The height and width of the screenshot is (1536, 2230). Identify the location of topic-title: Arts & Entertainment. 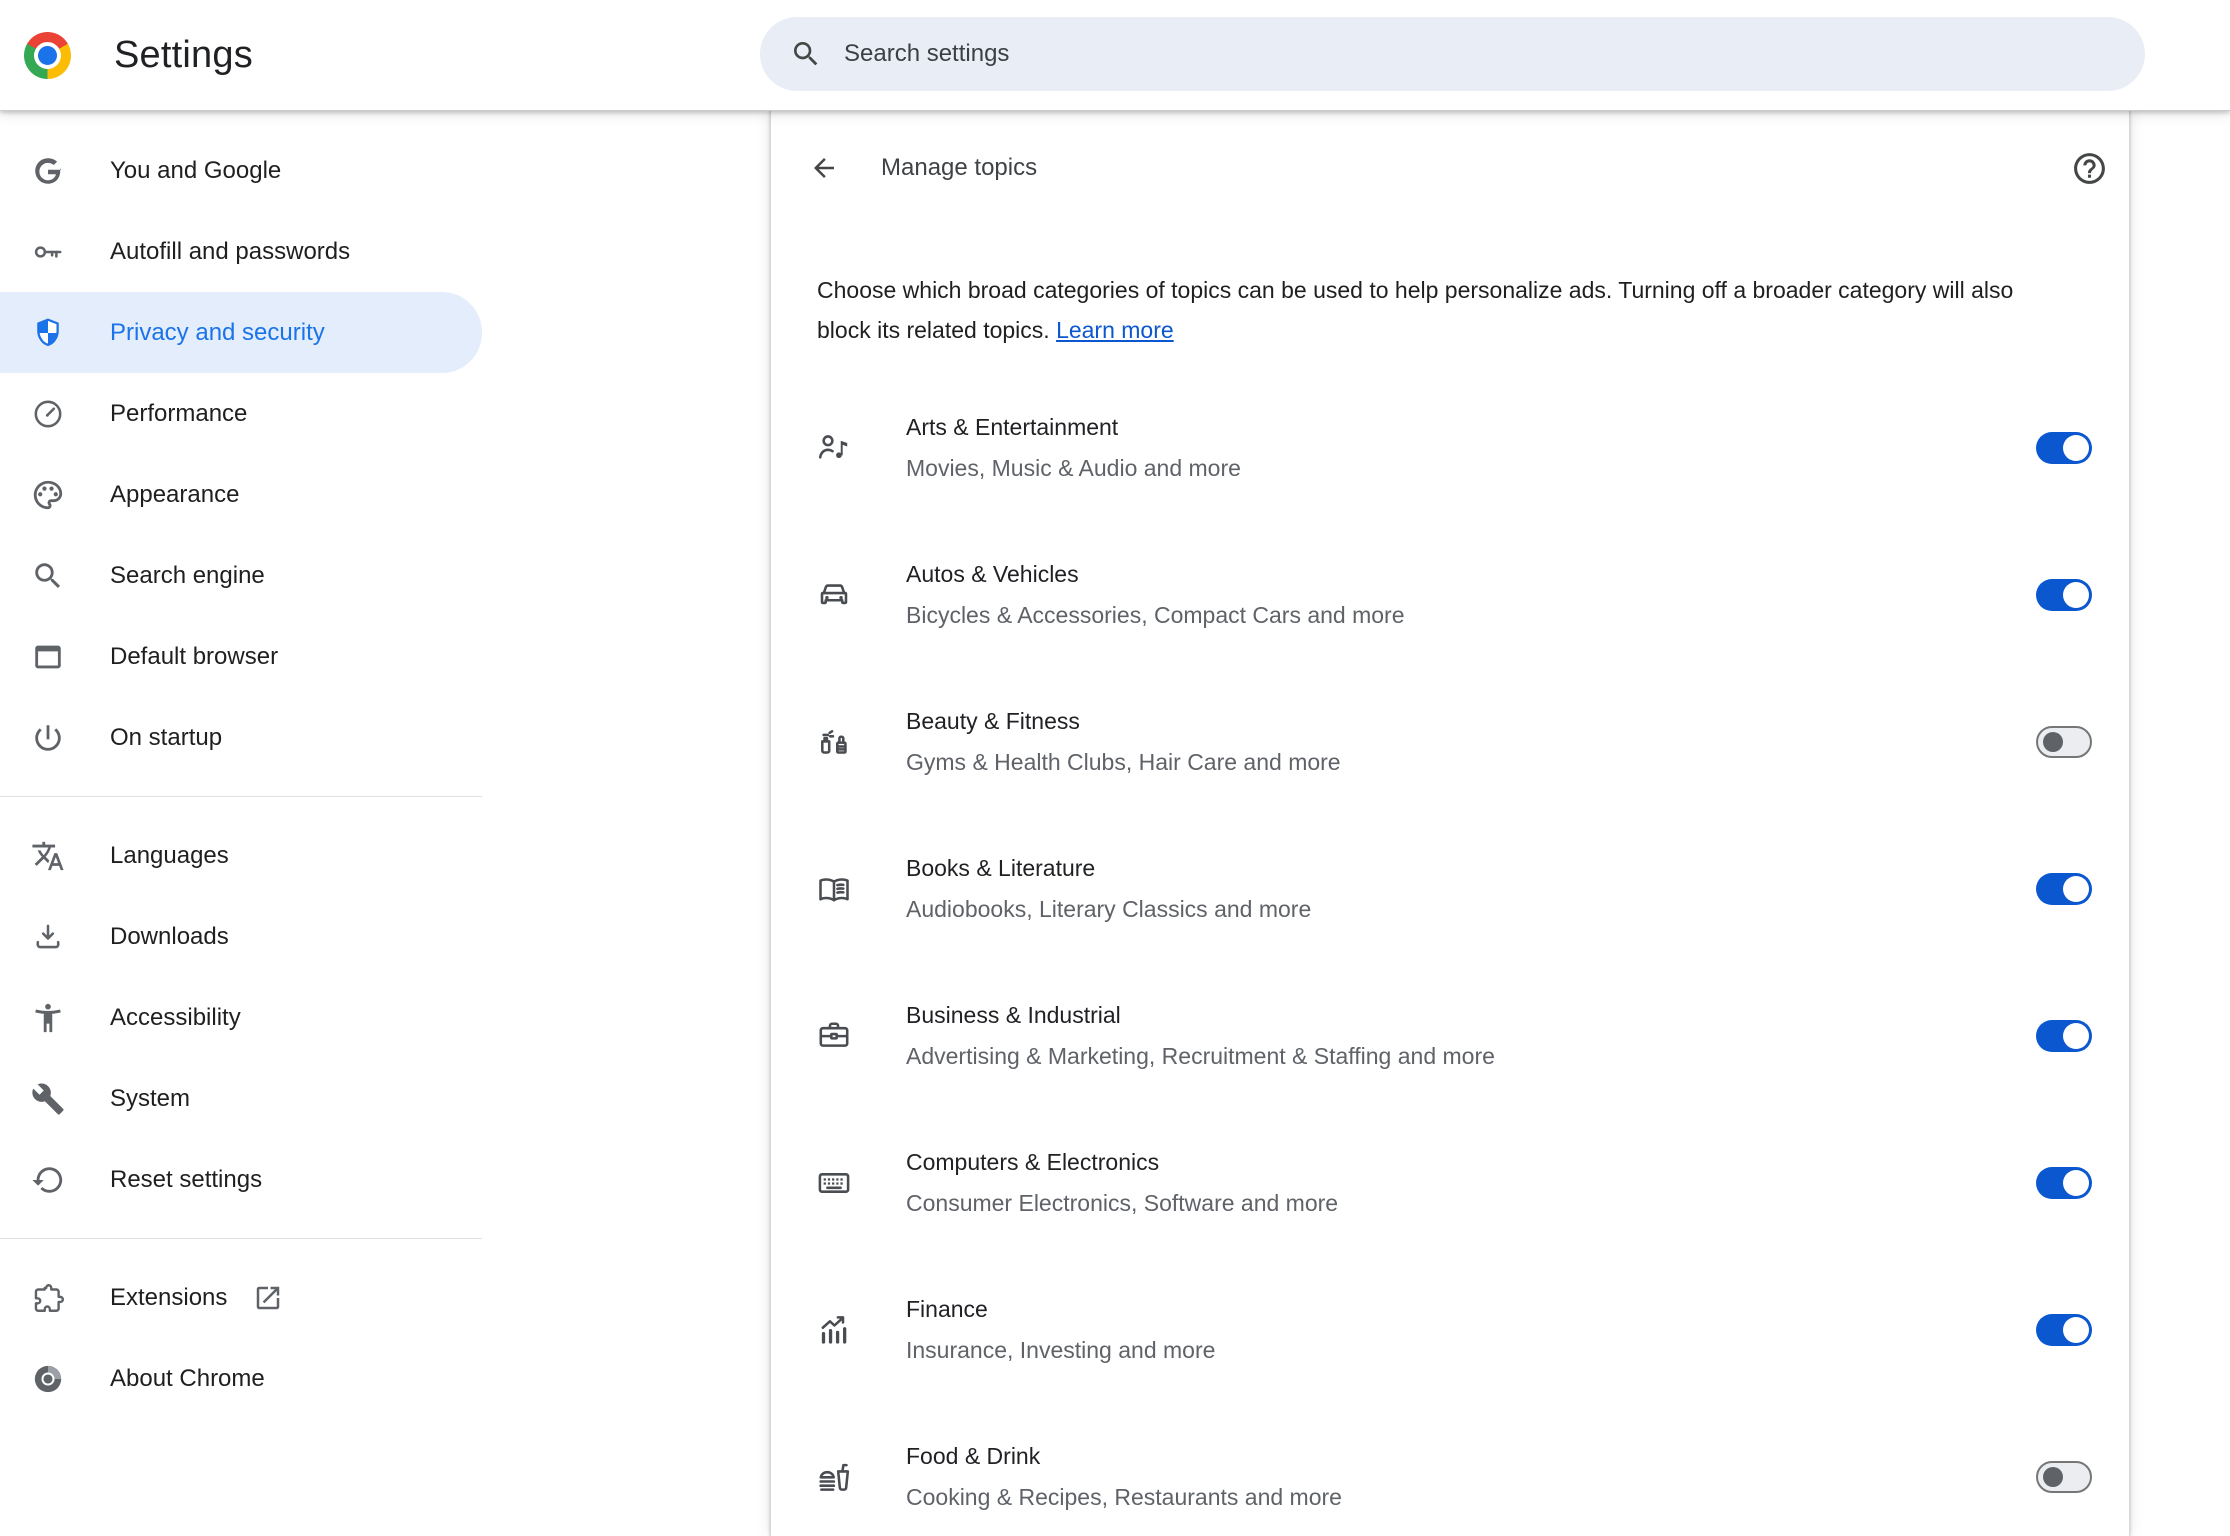
(1012, 427).